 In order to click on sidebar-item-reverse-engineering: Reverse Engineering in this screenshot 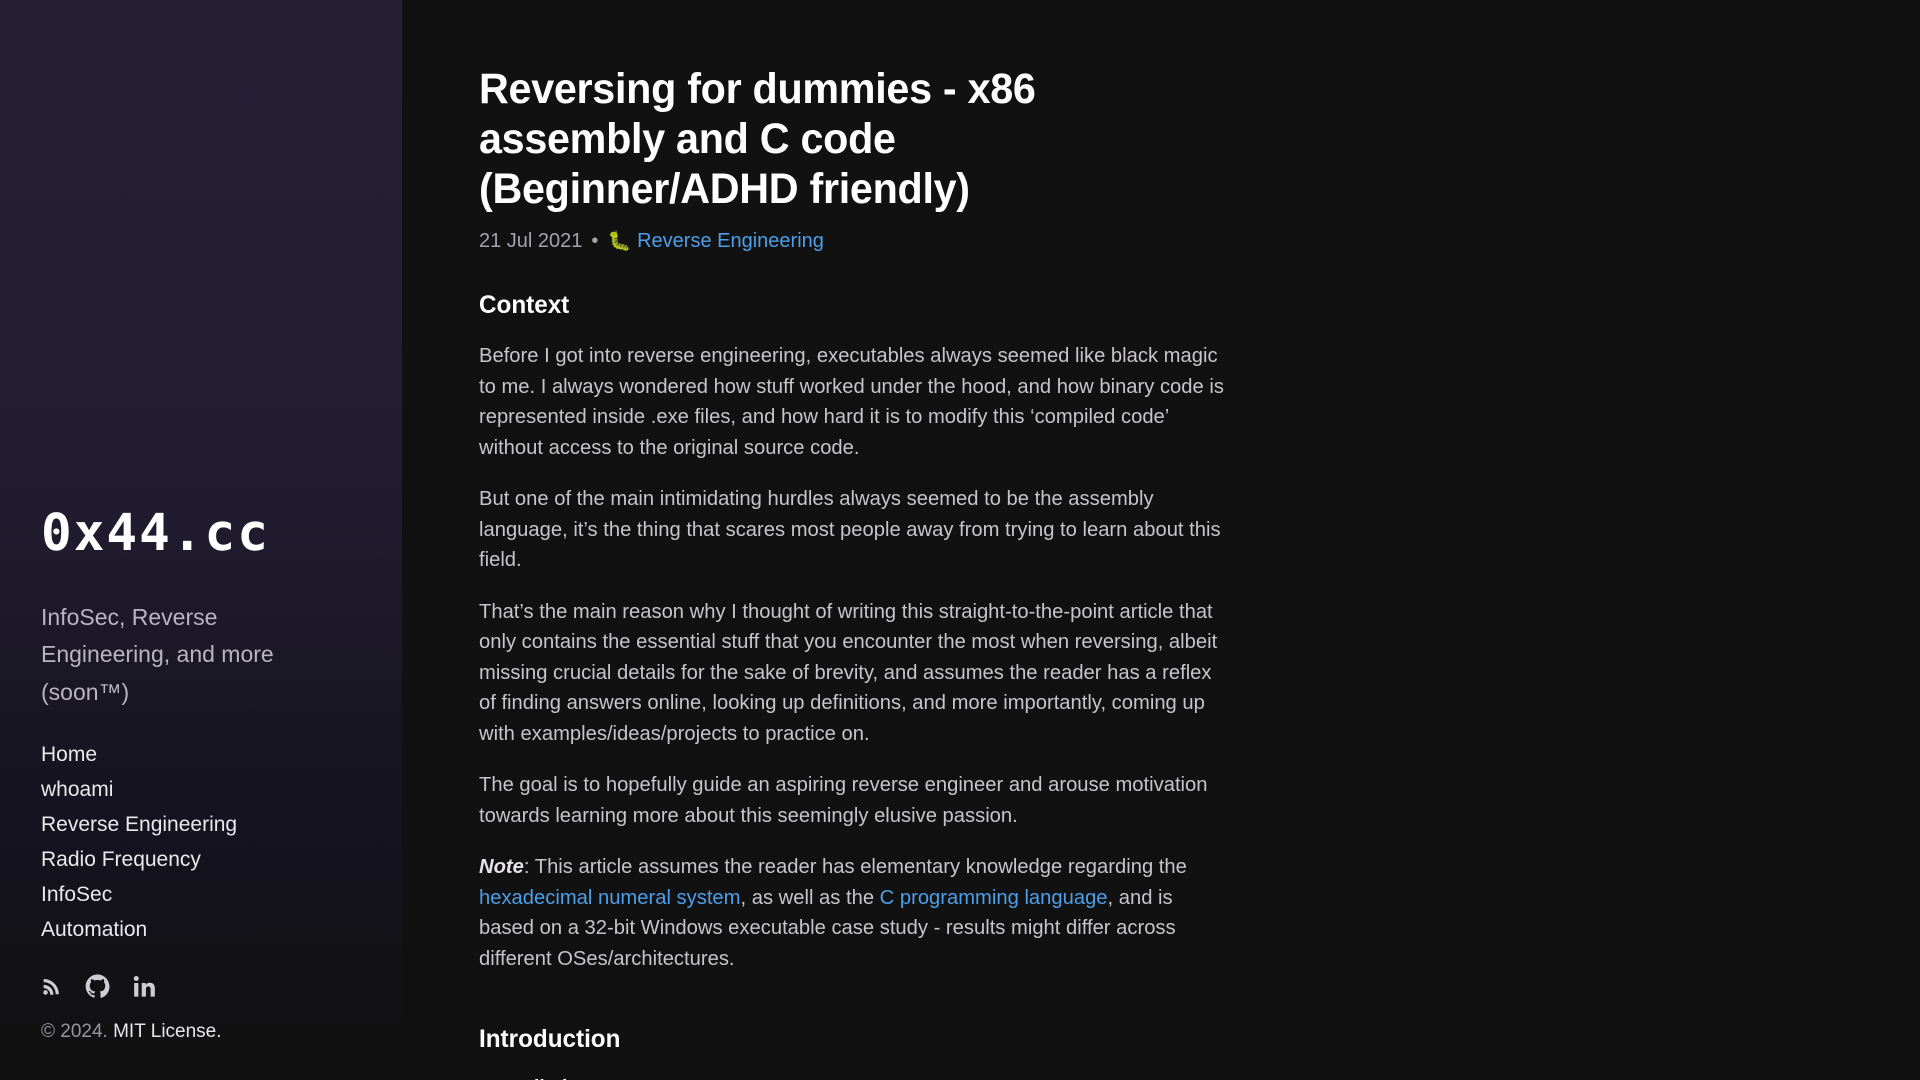, I will do `click(221, 824)`.